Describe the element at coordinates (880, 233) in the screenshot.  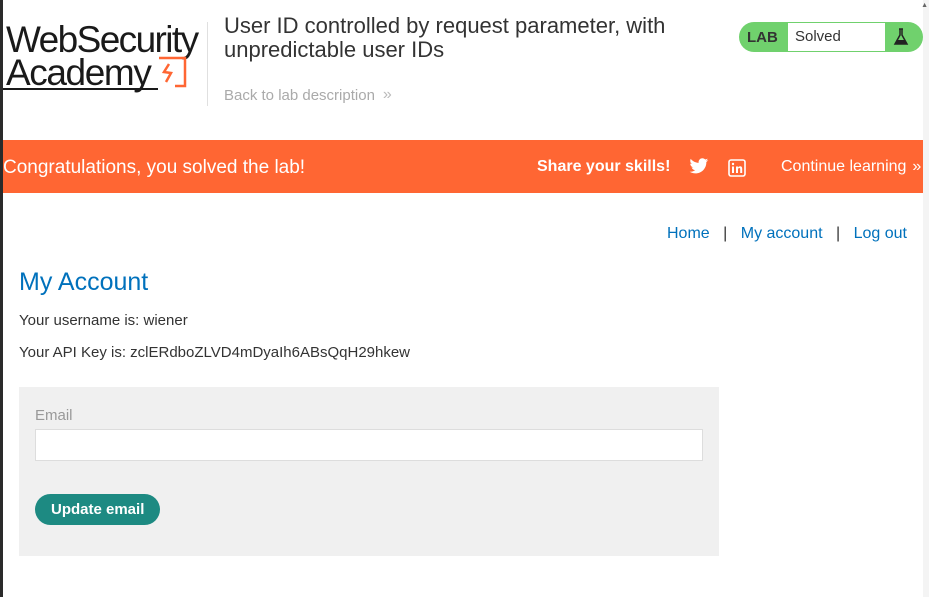
I see `nav-logout-link: Log out` at that location.